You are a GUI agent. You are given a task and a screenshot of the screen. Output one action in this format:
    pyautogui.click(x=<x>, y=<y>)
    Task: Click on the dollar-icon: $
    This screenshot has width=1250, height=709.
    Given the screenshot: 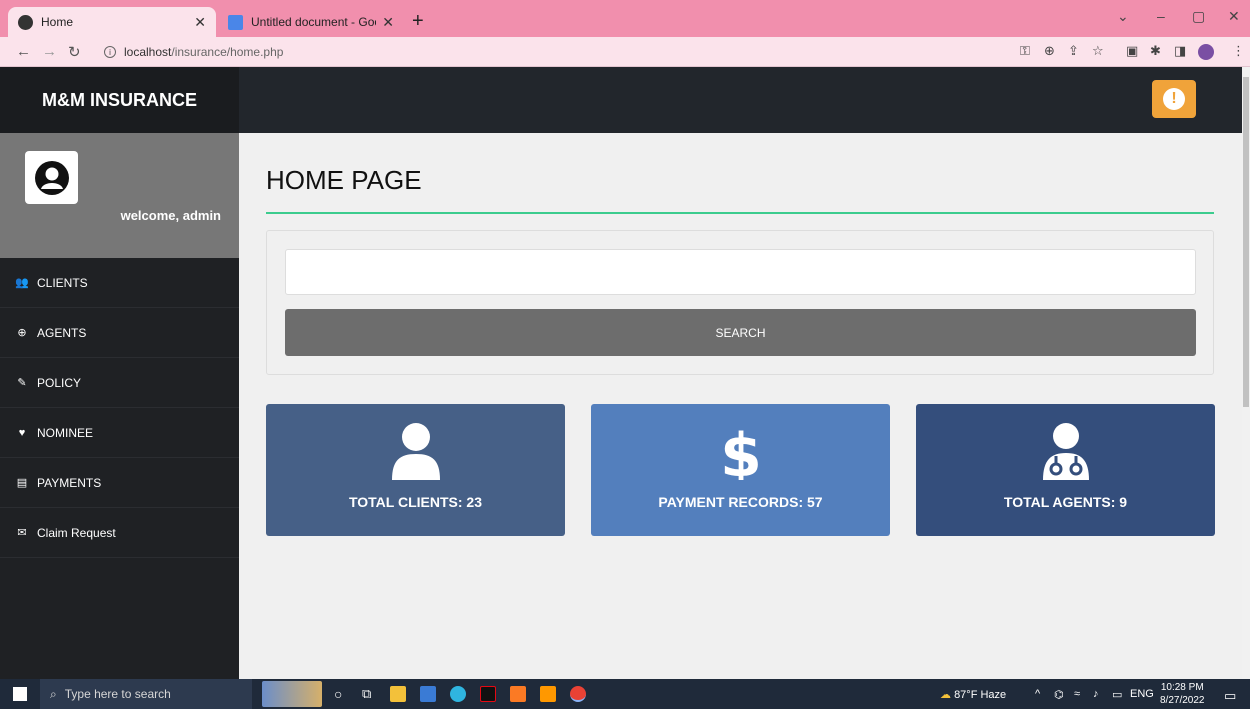 What is the action you would take?
    pyautogui.click(x=740, y=451)
    